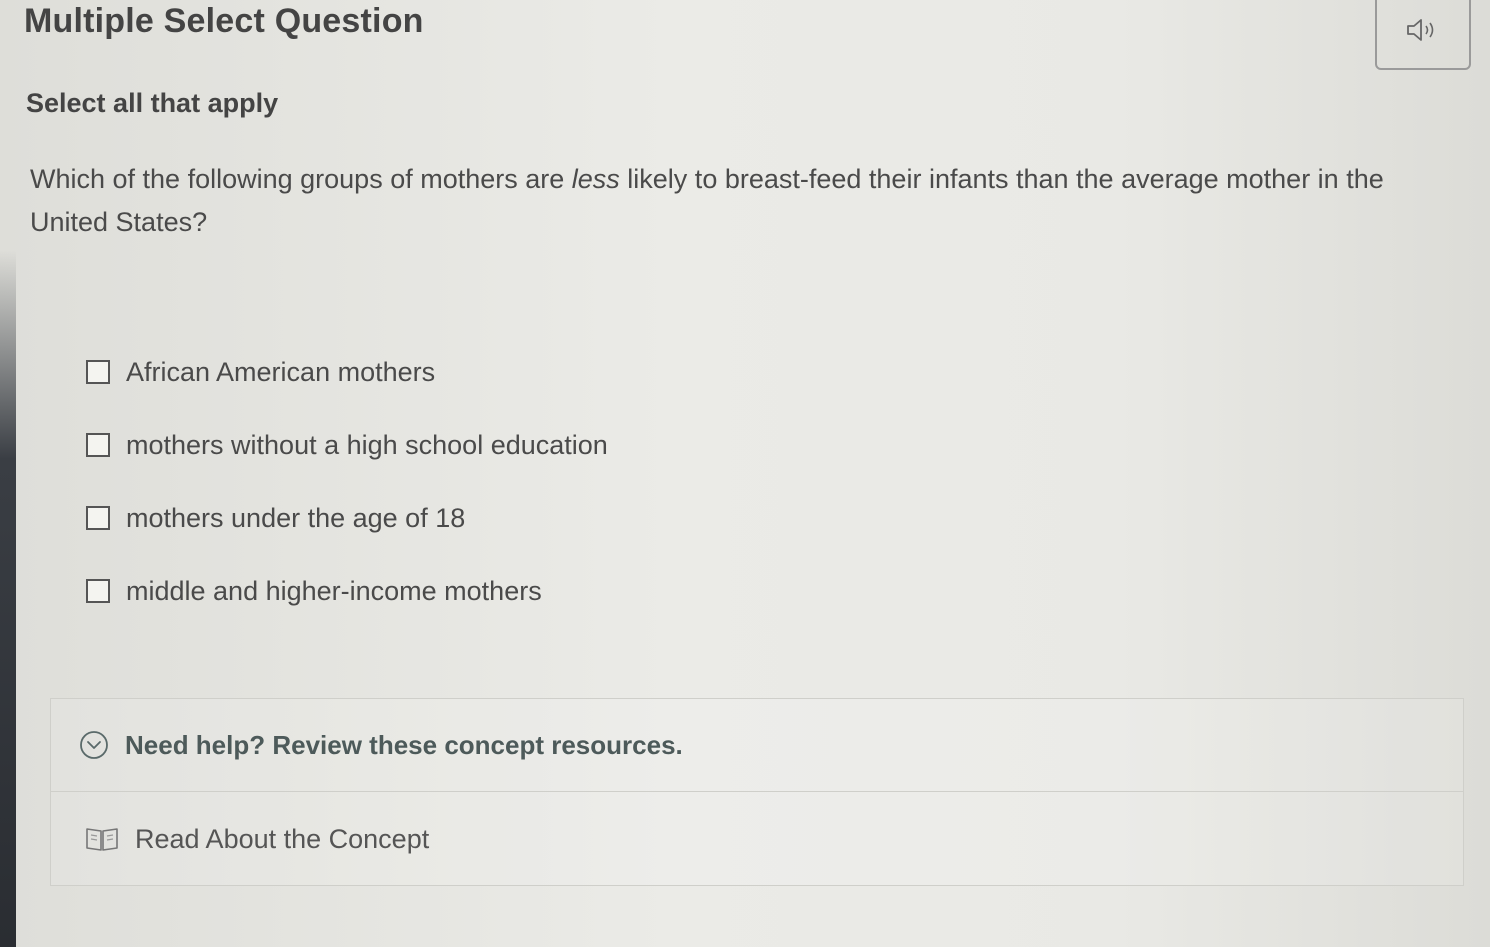 This screenshot has width=1490, height=947. Describe the element at coordinates (757, 839) in the screenshot. I see `read-about-concept-link: Read About the Concept` at that location.